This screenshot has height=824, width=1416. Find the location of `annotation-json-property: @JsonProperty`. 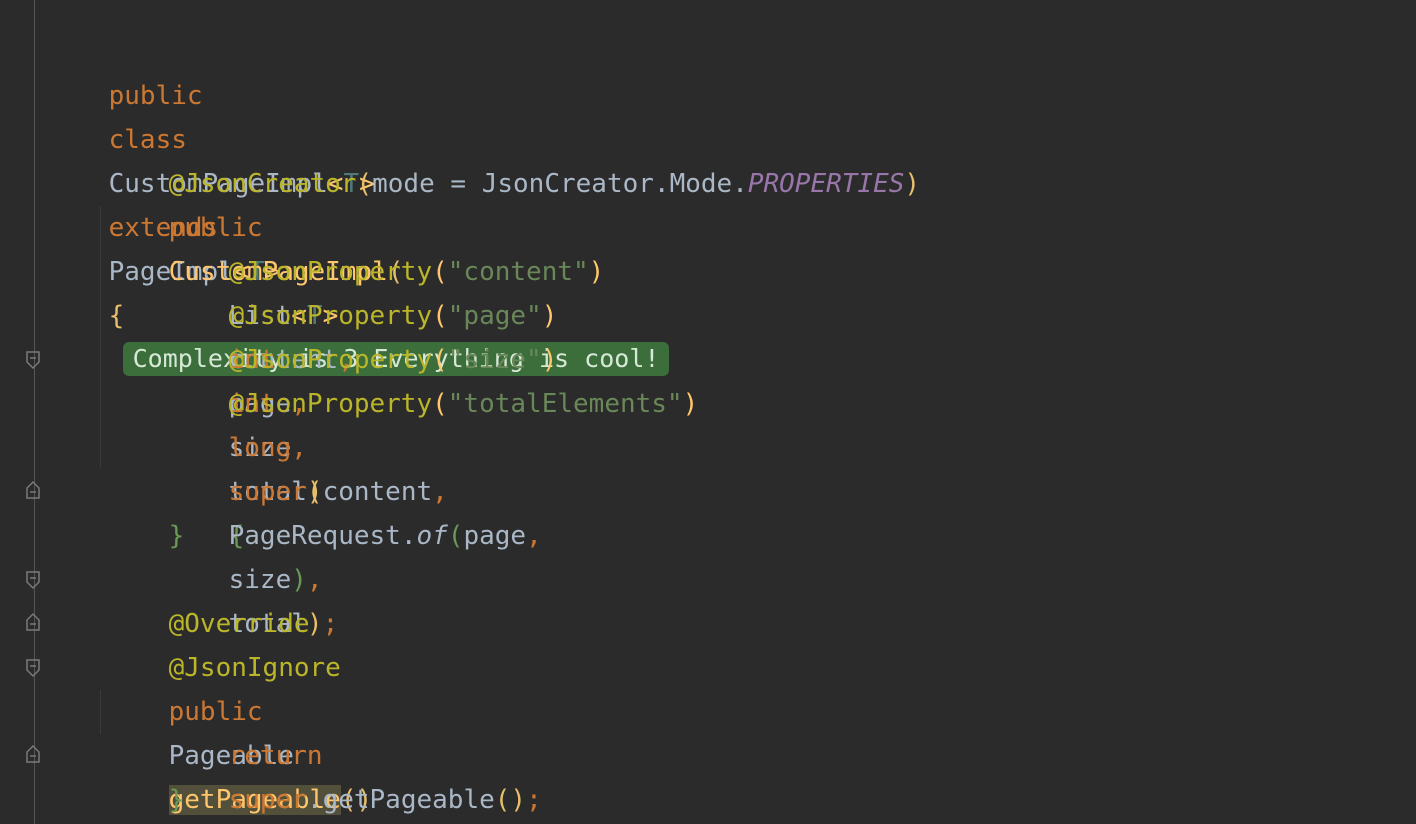

annotation-json-property: @JsonProperty is located at coordinates (330, 404).